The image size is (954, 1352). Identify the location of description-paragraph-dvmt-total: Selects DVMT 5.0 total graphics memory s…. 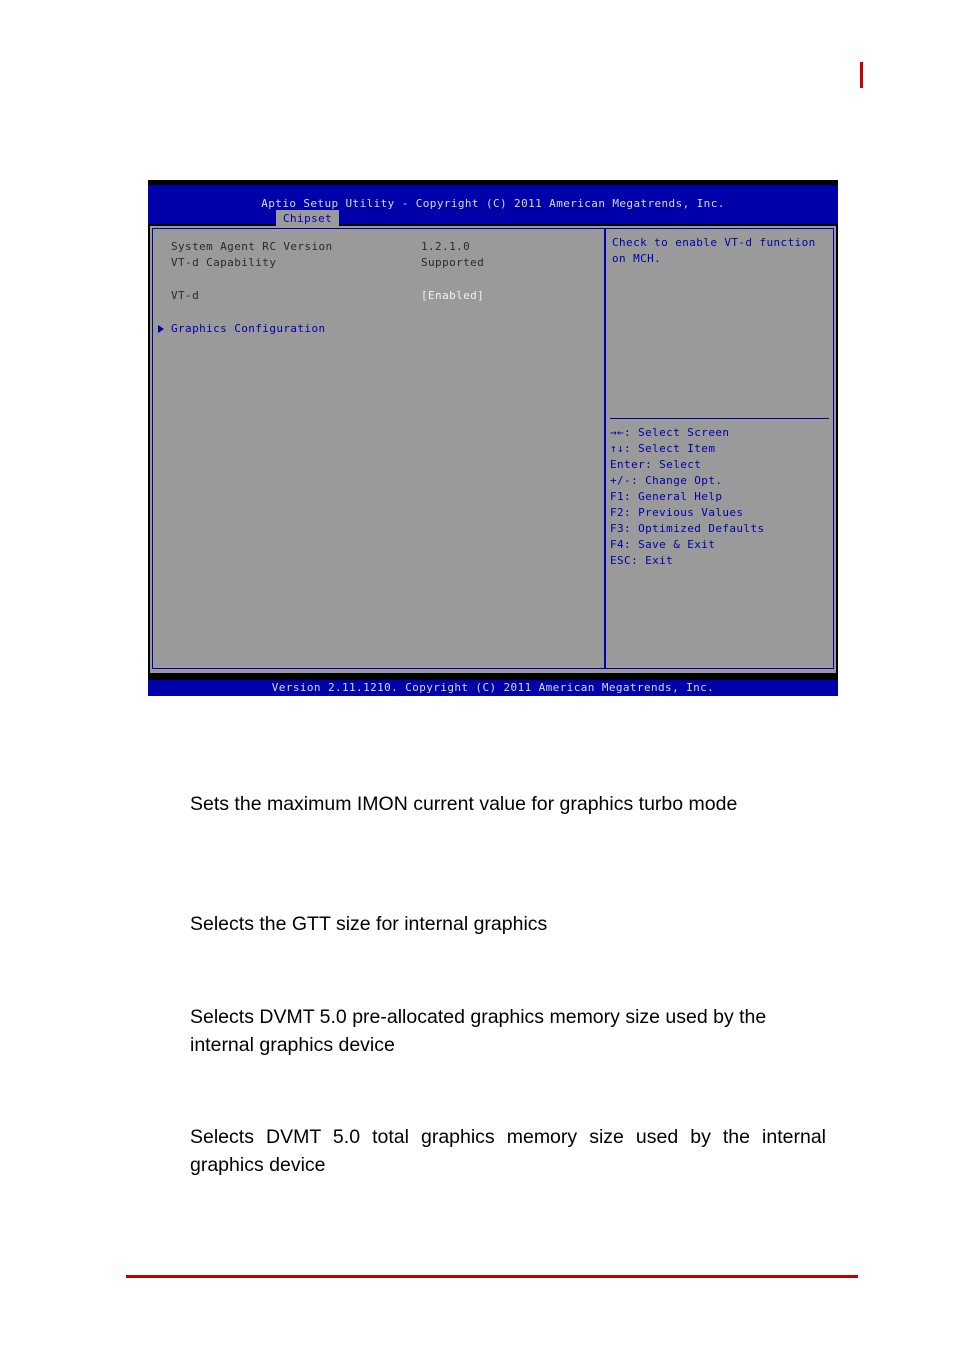
(508, 1151).